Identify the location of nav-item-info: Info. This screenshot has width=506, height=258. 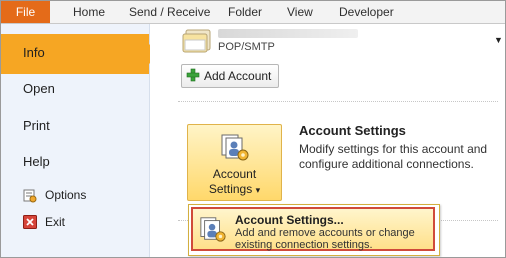
(80, 54).